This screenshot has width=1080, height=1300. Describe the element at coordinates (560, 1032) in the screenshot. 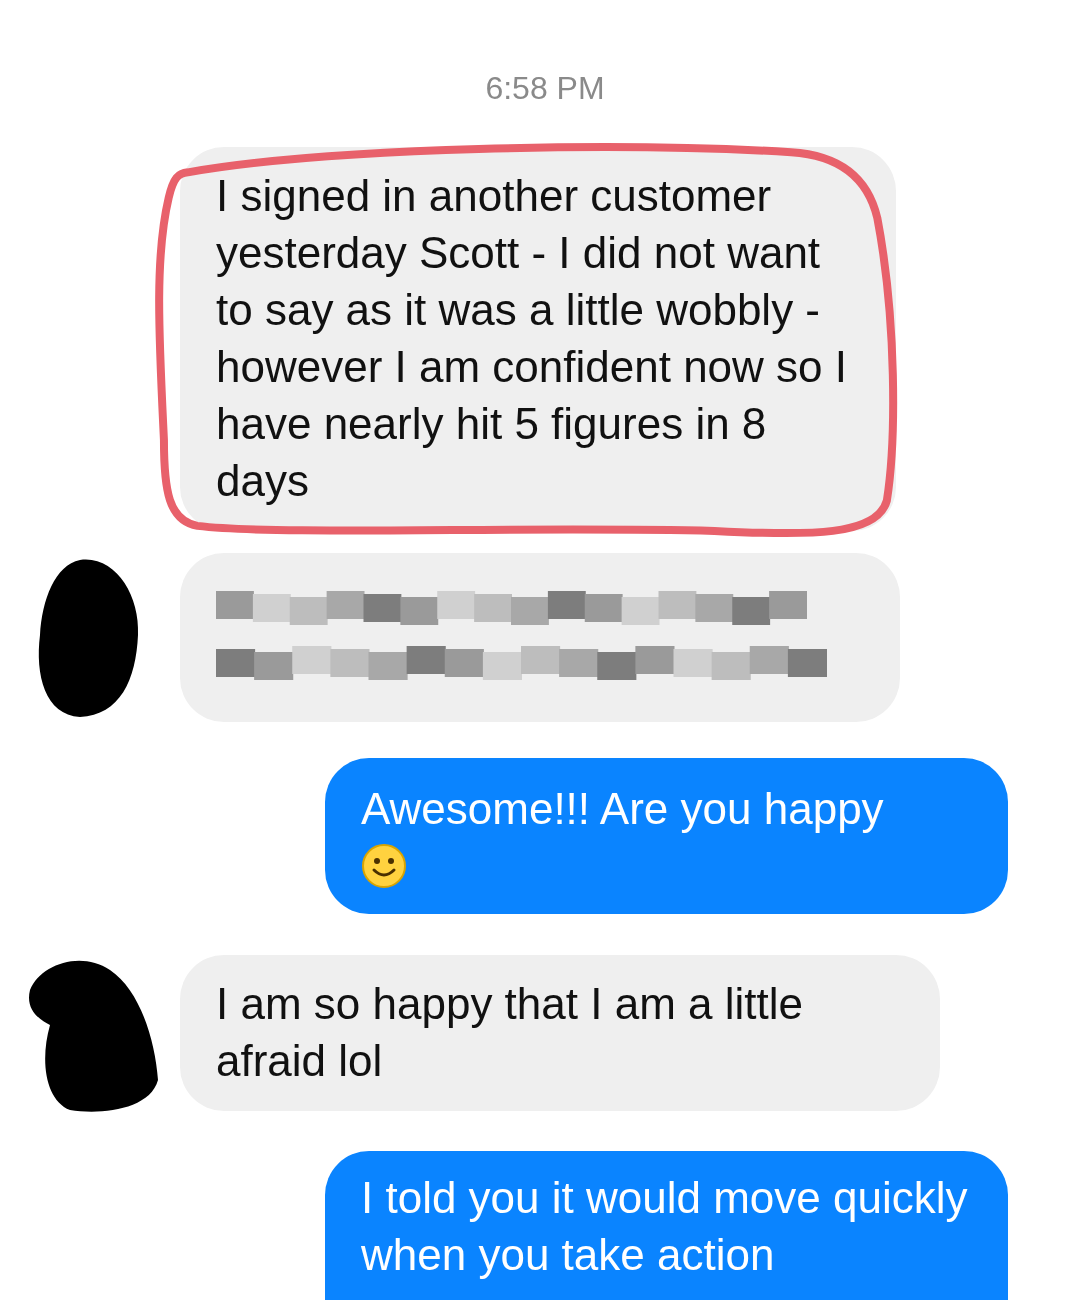

I see `message-bubble: I am so happy that I am a little afraid lol` at that location.